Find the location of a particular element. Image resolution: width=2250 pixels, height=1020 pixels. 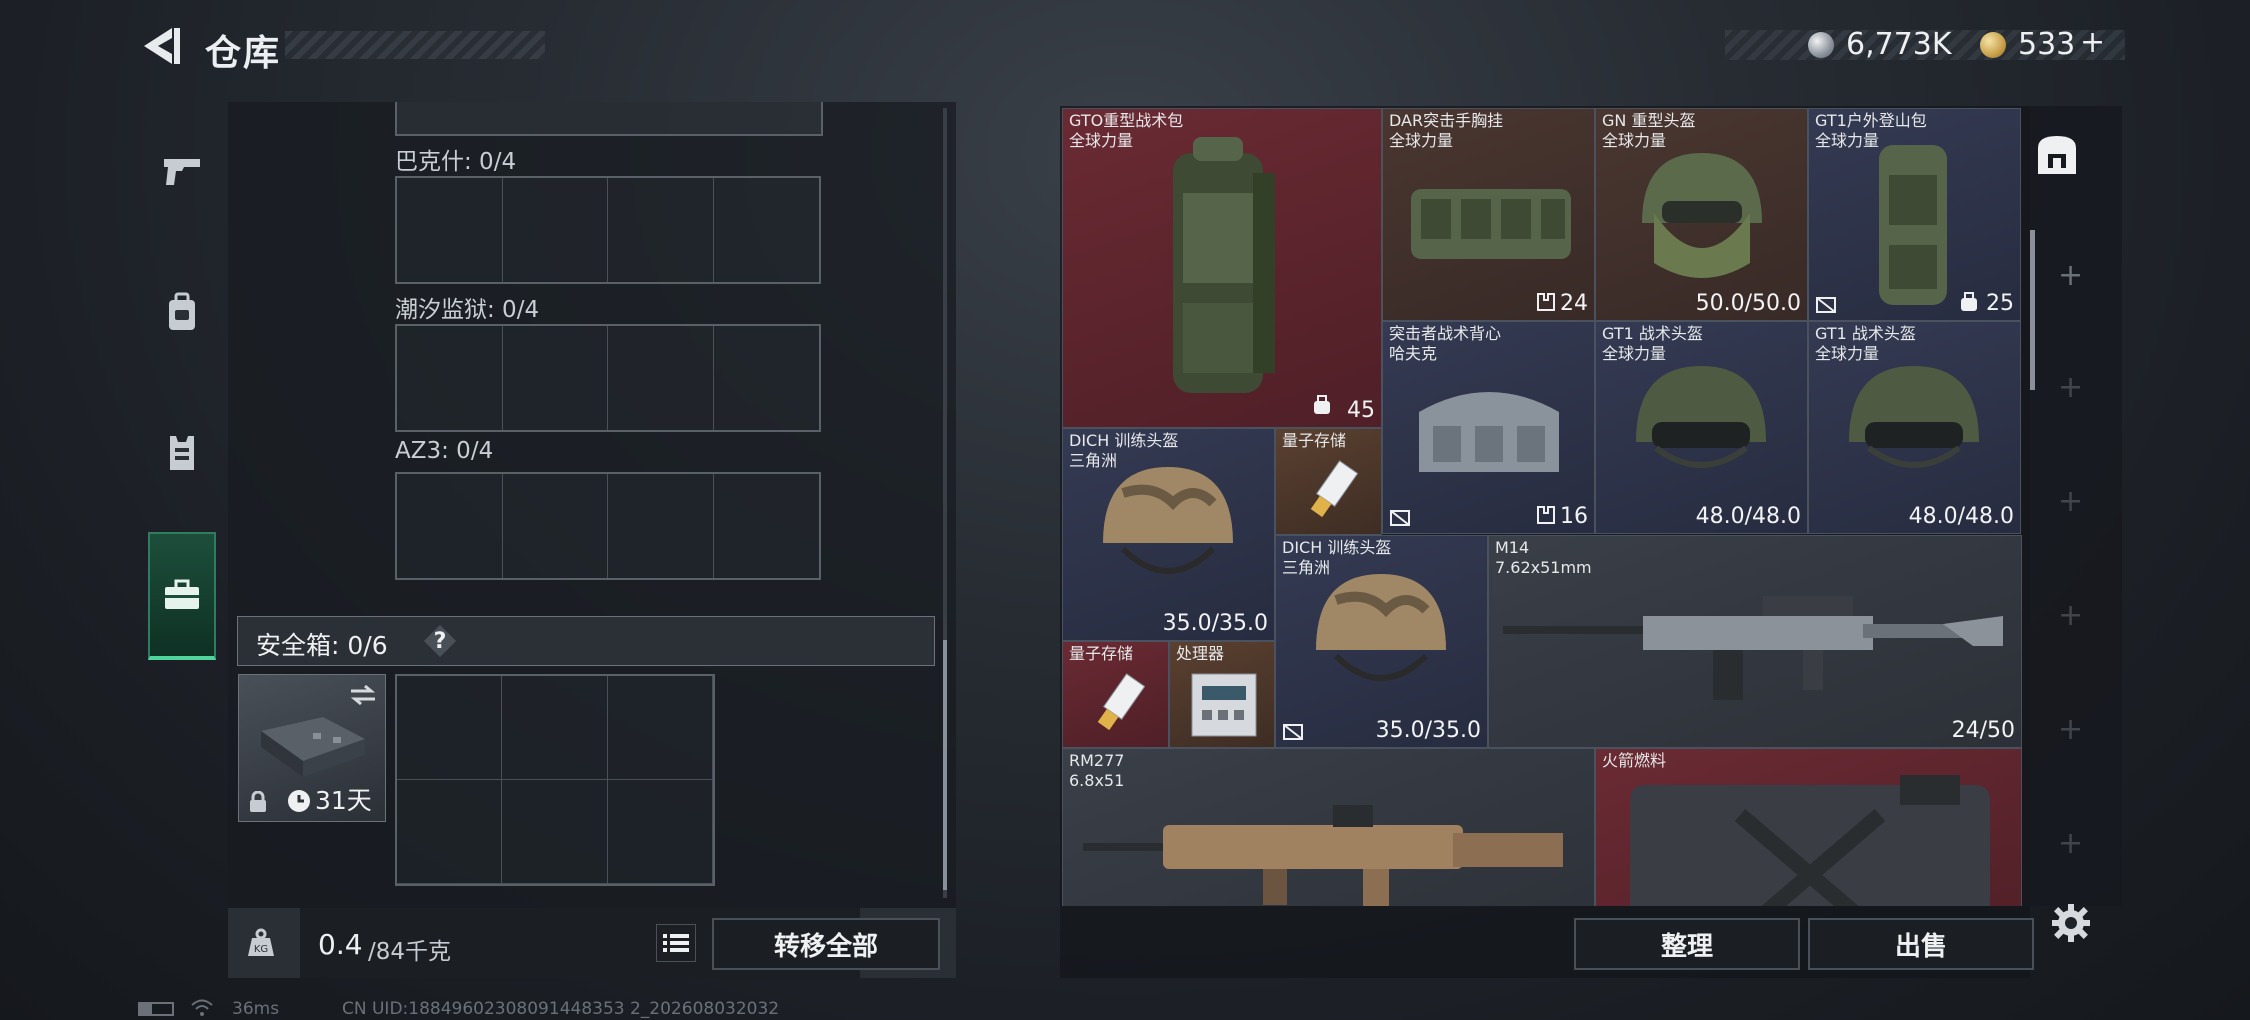

lock-icon is located at coordinates (258, 801).